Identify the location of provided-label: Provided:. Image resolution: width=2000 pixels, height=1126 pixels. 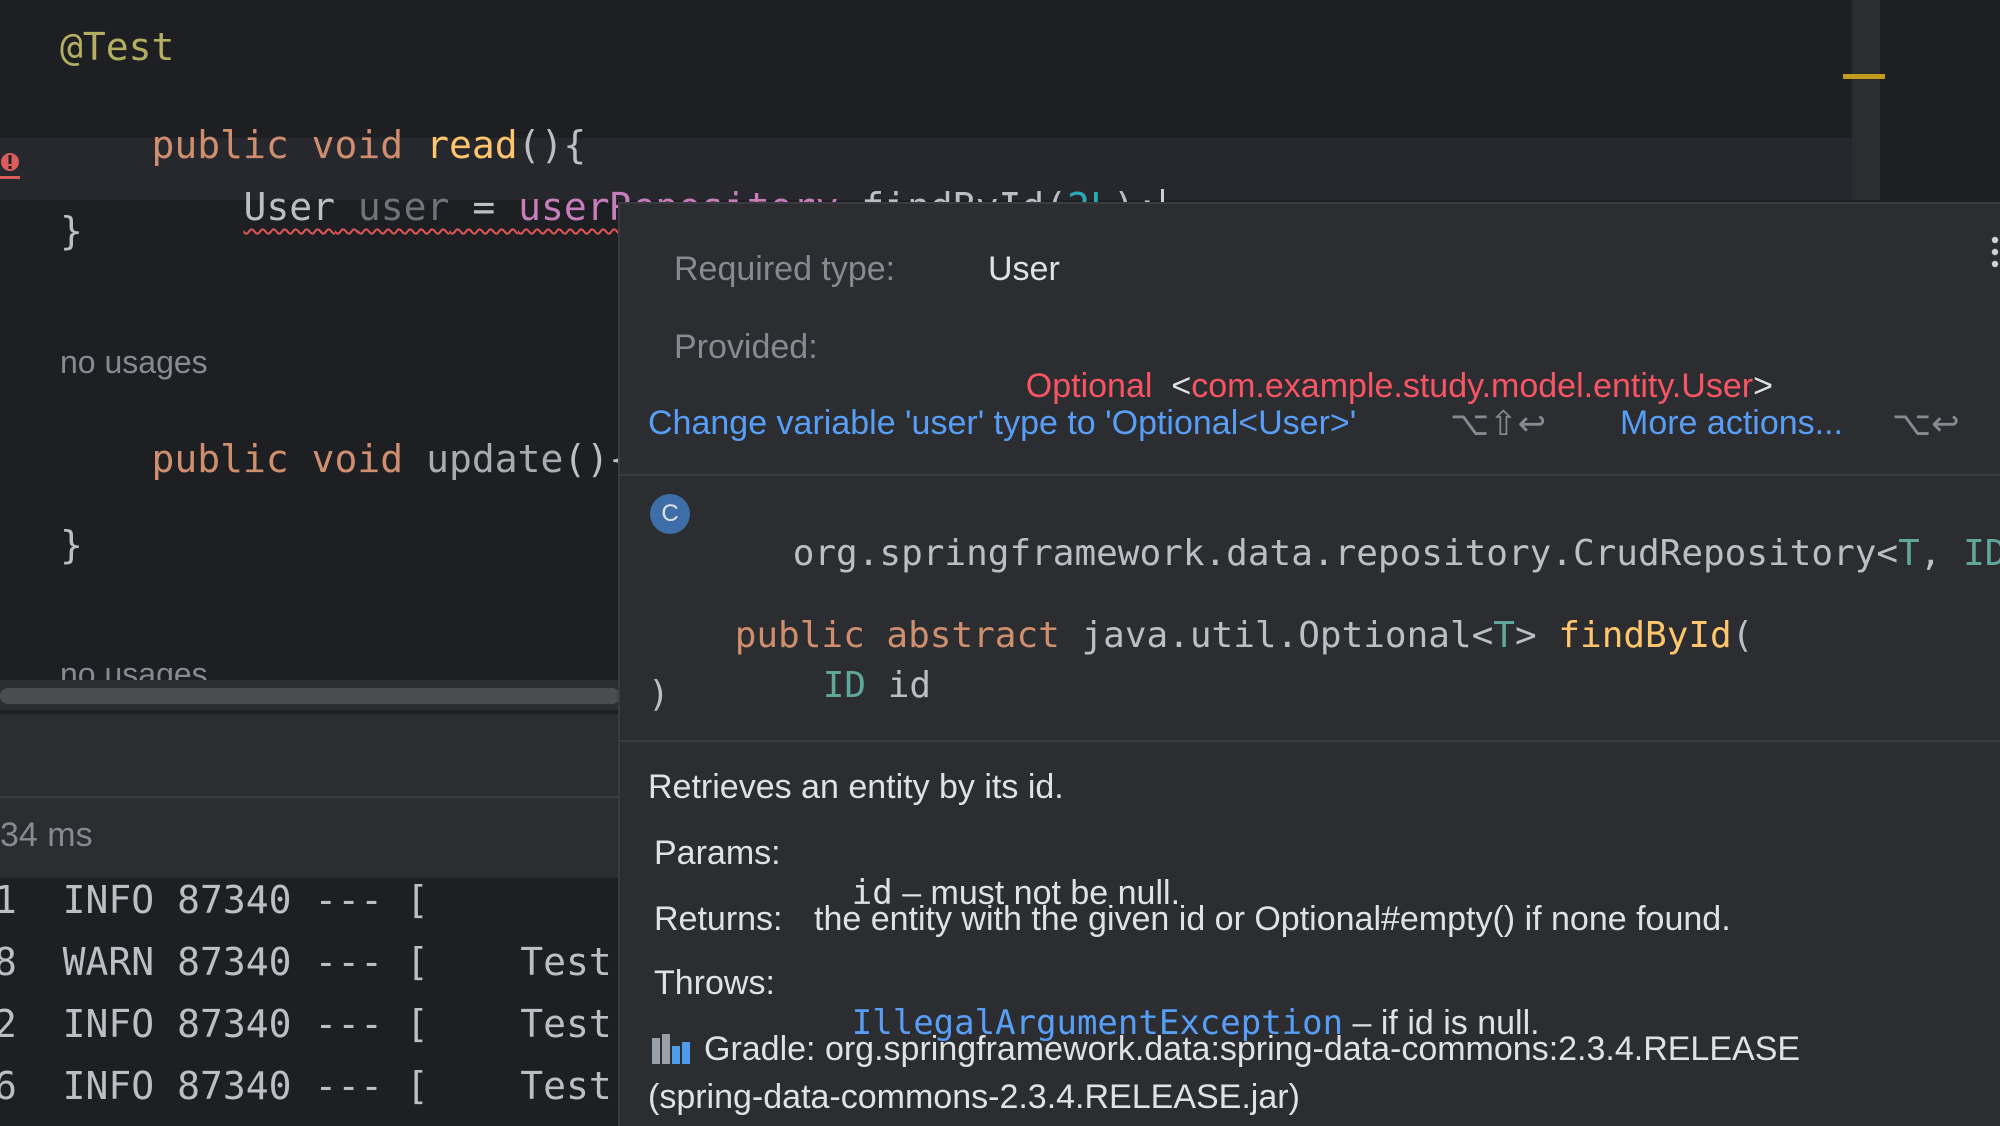
(746, 347).